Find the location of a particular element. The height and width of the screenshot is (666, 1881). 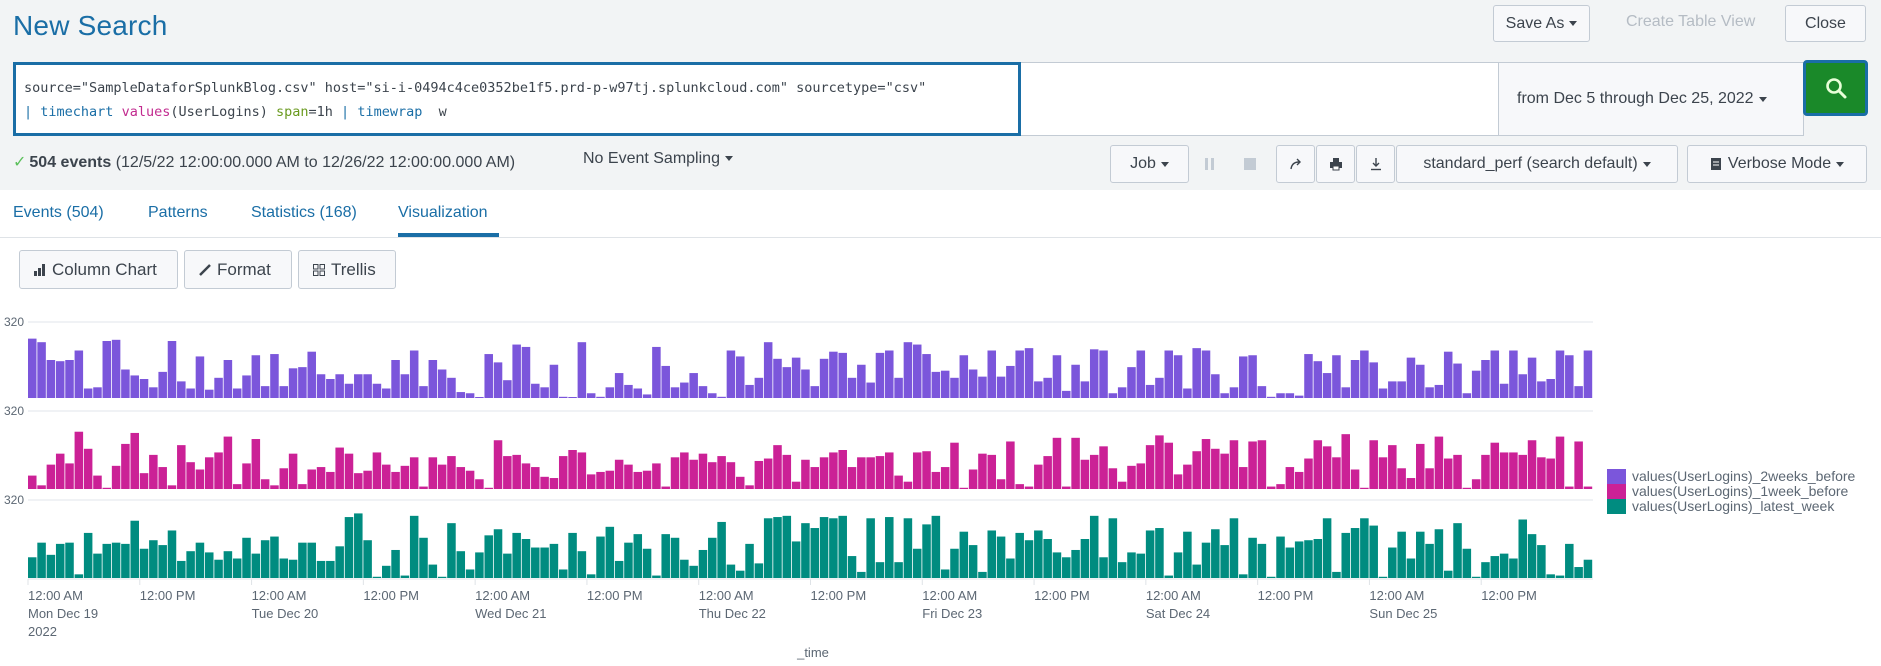

stop-button is located at coordinates (1250, 164).